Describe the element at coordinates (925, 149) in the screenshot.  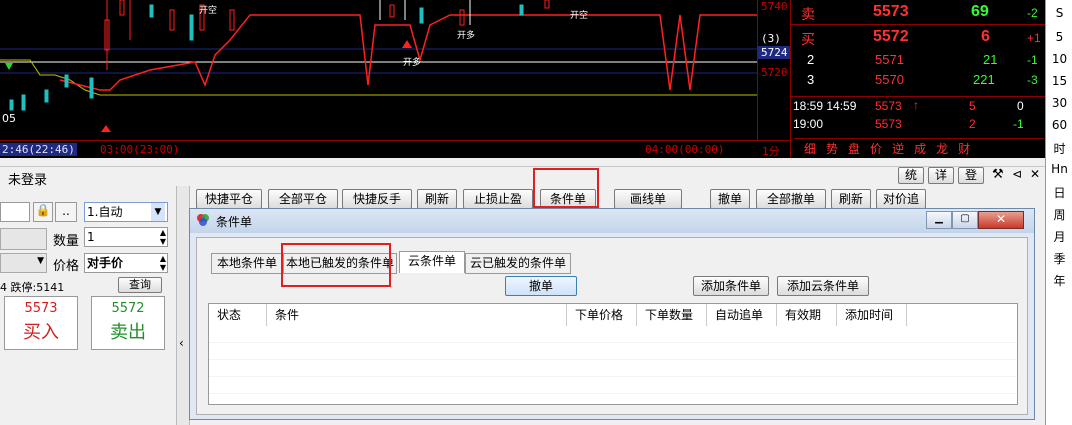
I see `quote-tab: 成` at that location.